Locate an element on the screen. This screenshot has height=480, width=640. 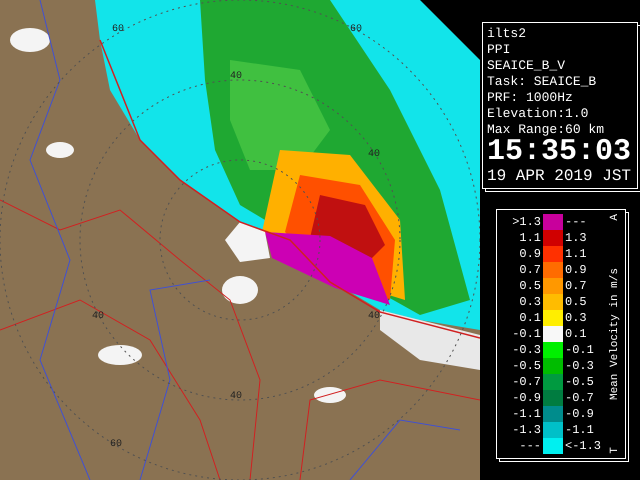
legend-label: -1.3 is located at coordinates (526, 430).